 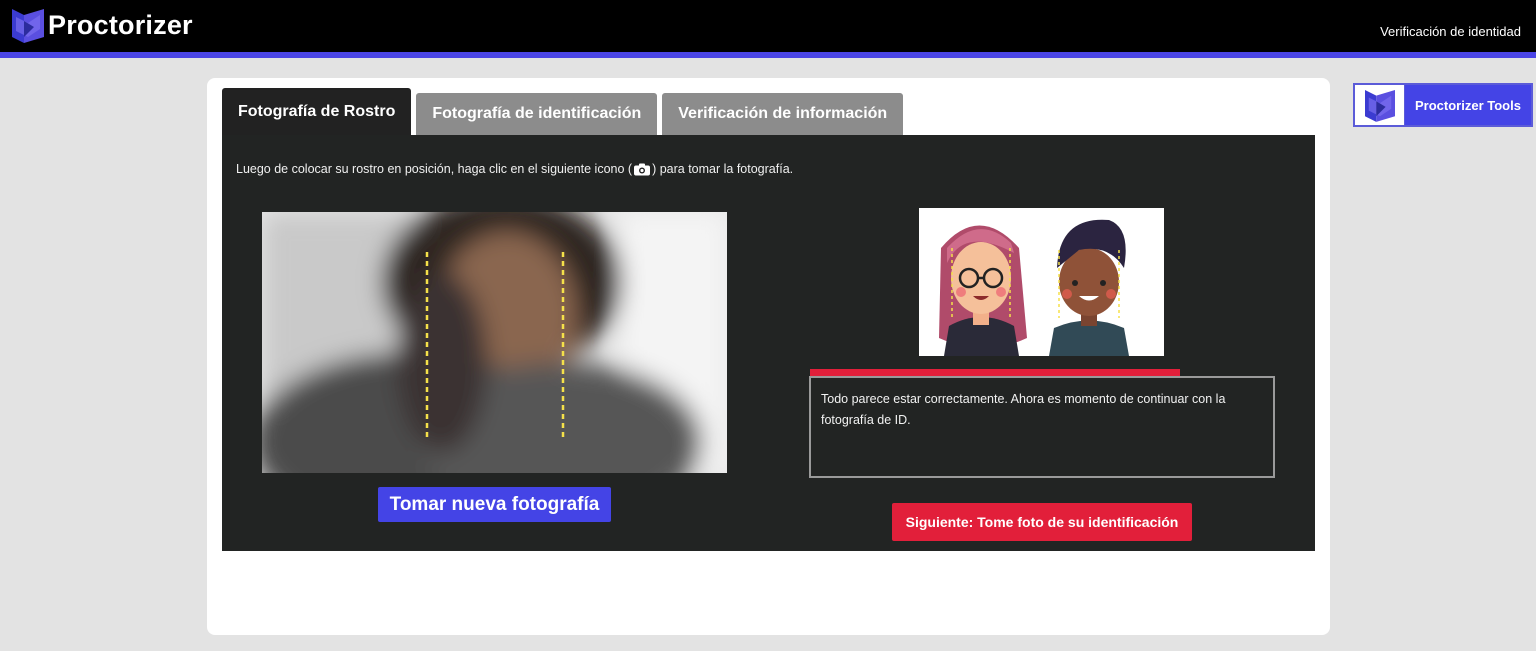 I want to click on tab-face-photo: Fotografía de Rostro, so click(x=317, y=111).